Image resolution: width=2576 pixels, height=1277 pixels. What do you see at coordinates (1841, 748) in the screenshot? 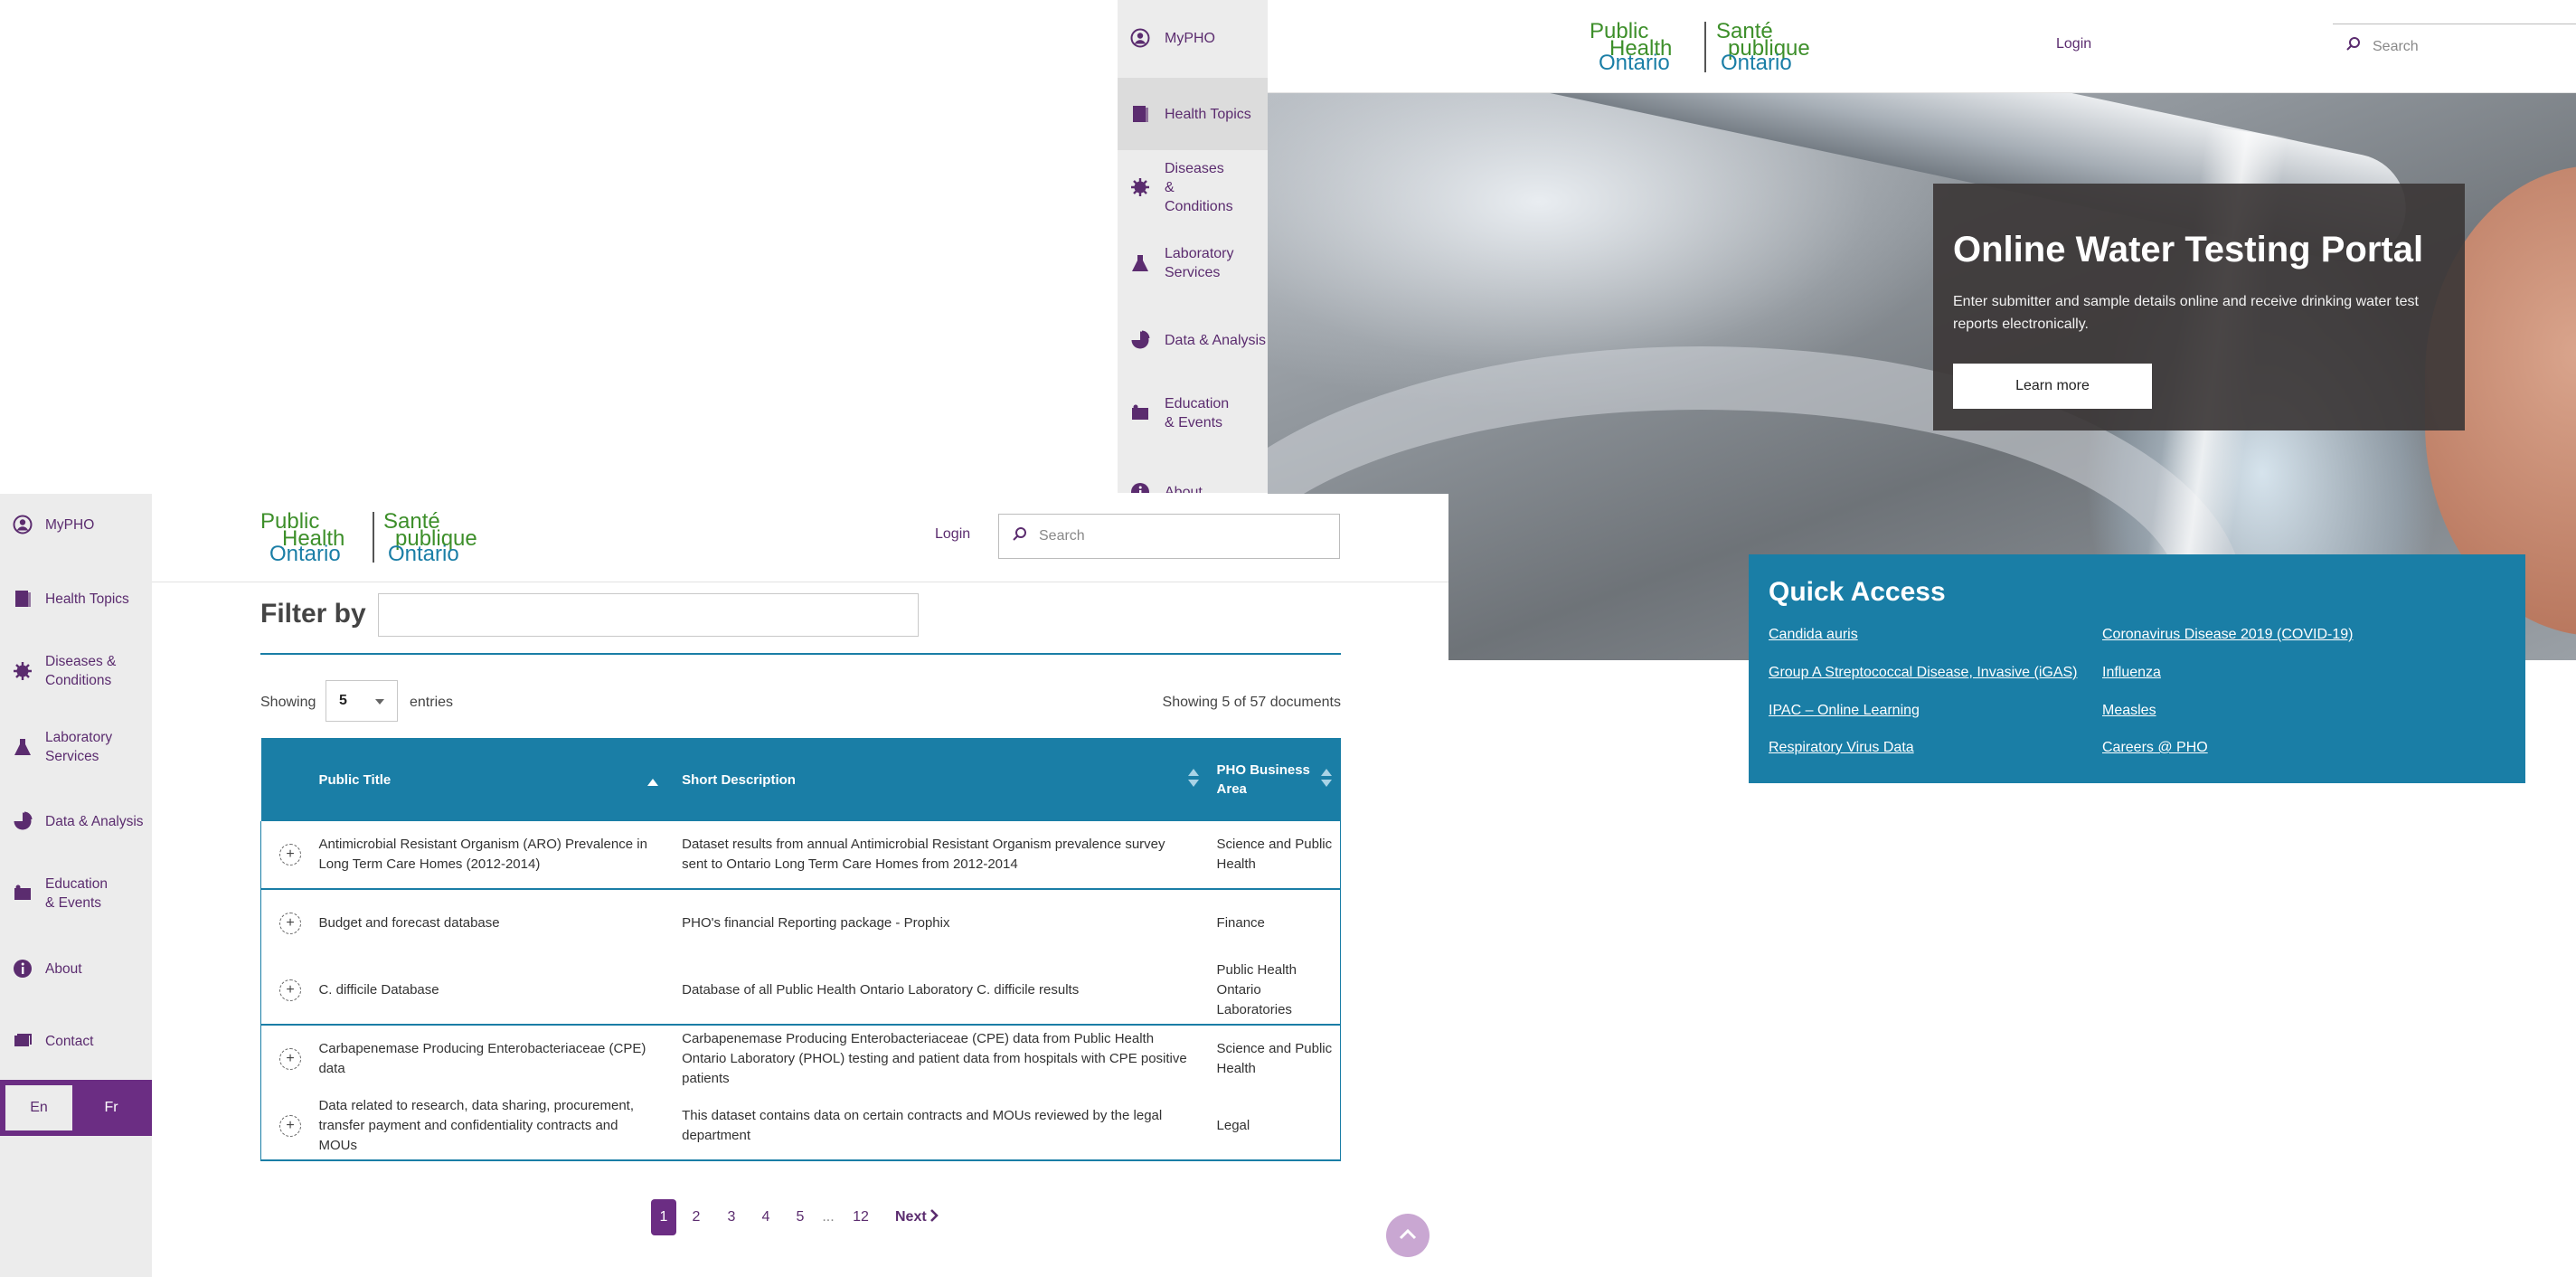
I see `quick-link: Respiratory Virus Data` at bounding box center [1841, 748].